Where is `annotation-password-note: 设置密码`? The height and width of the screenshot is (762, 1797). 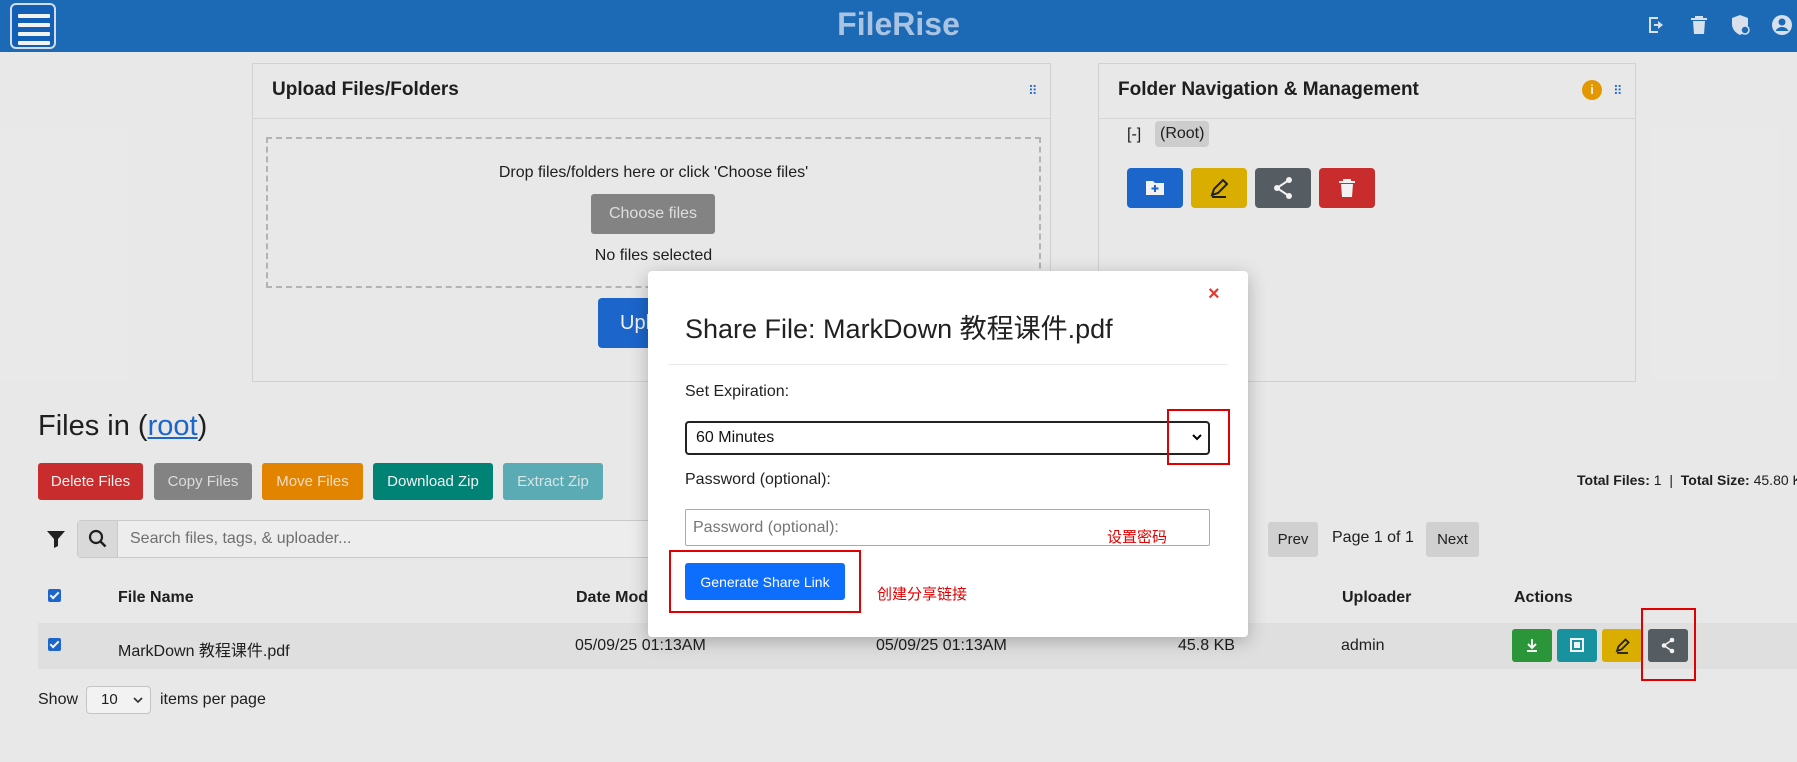
annotation-password-note: 设置密码 is located at coordinates (1137, 537).